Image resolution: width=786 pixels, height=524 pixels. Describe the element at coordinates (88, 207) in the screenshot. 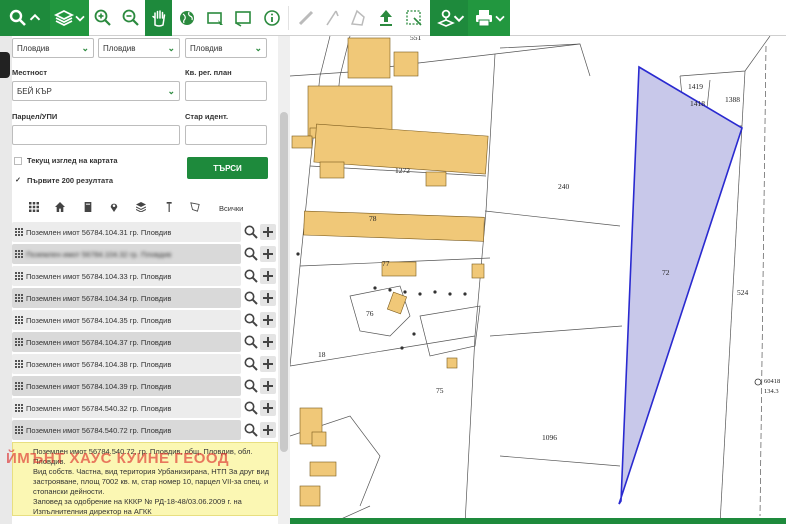

I see `document-icon` at that location.